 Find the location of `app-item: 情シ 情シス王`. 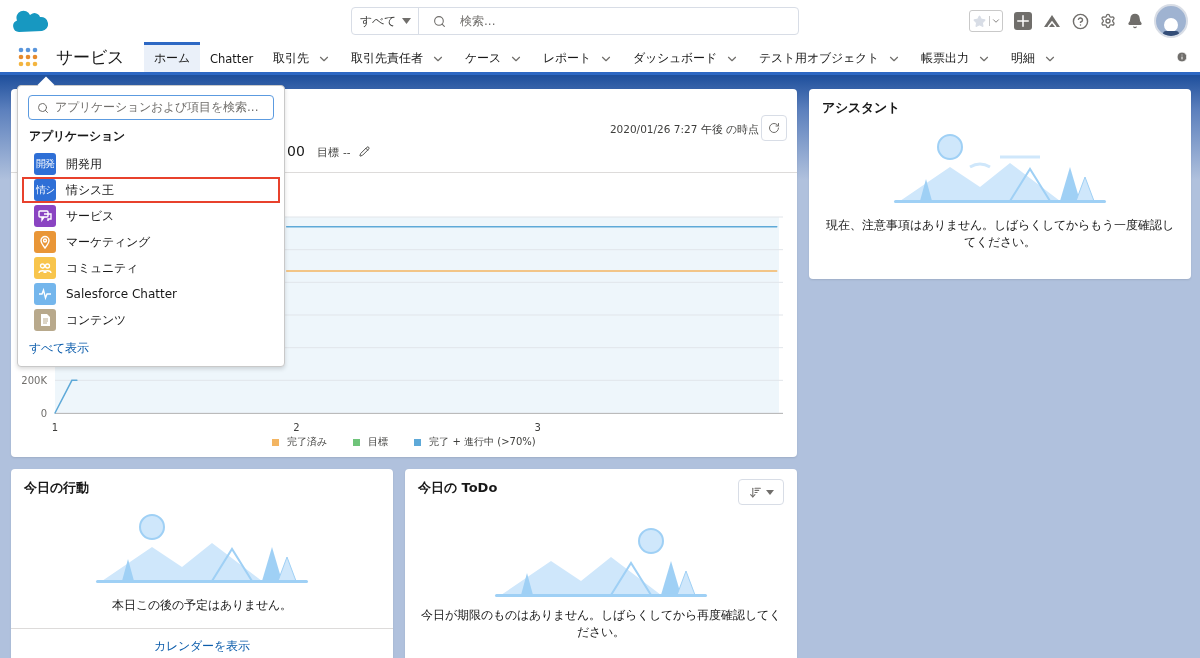

app-item: 情シ 情シス王 is located at coordinates (151, 190).